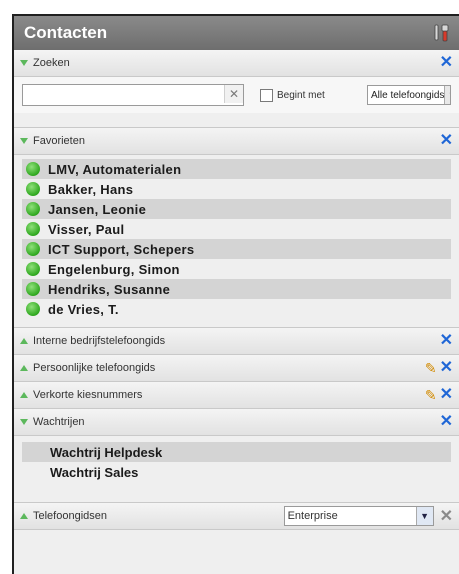  I want to click on search-input-wrap: ✕, so click(133, 95).